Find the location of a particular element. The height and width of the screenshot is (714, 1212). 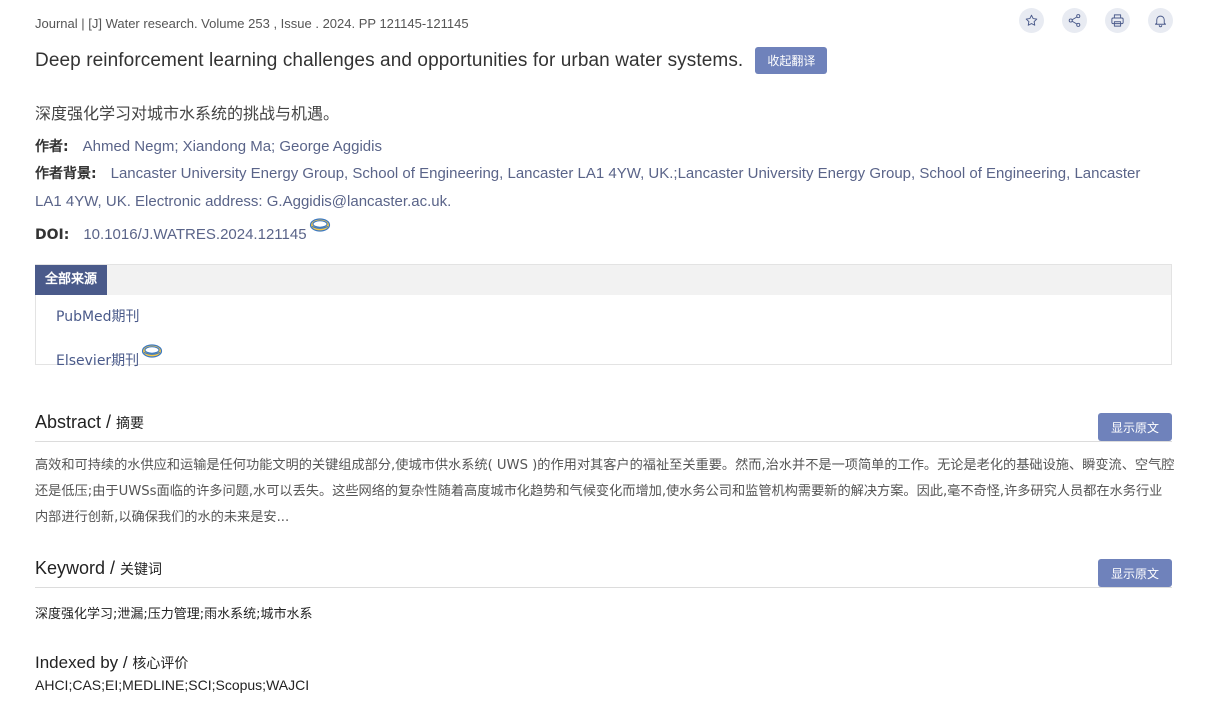

keyword-heading-en: Keyword / is located at coordinates (78, 568).